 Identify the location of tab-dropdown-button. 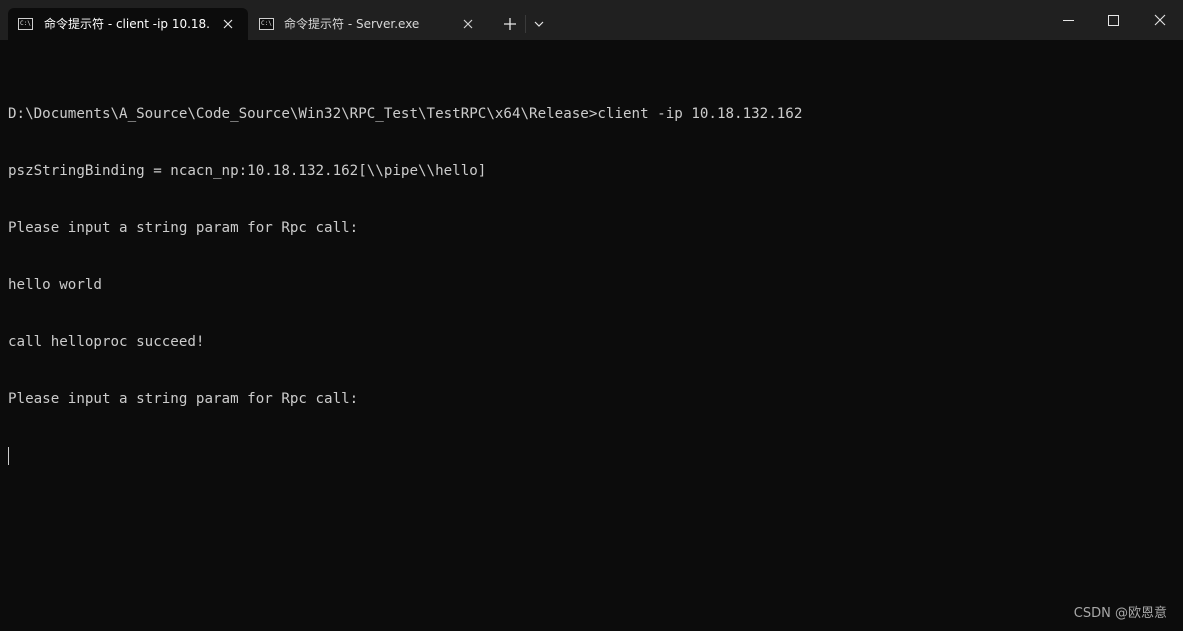
(539, 24).